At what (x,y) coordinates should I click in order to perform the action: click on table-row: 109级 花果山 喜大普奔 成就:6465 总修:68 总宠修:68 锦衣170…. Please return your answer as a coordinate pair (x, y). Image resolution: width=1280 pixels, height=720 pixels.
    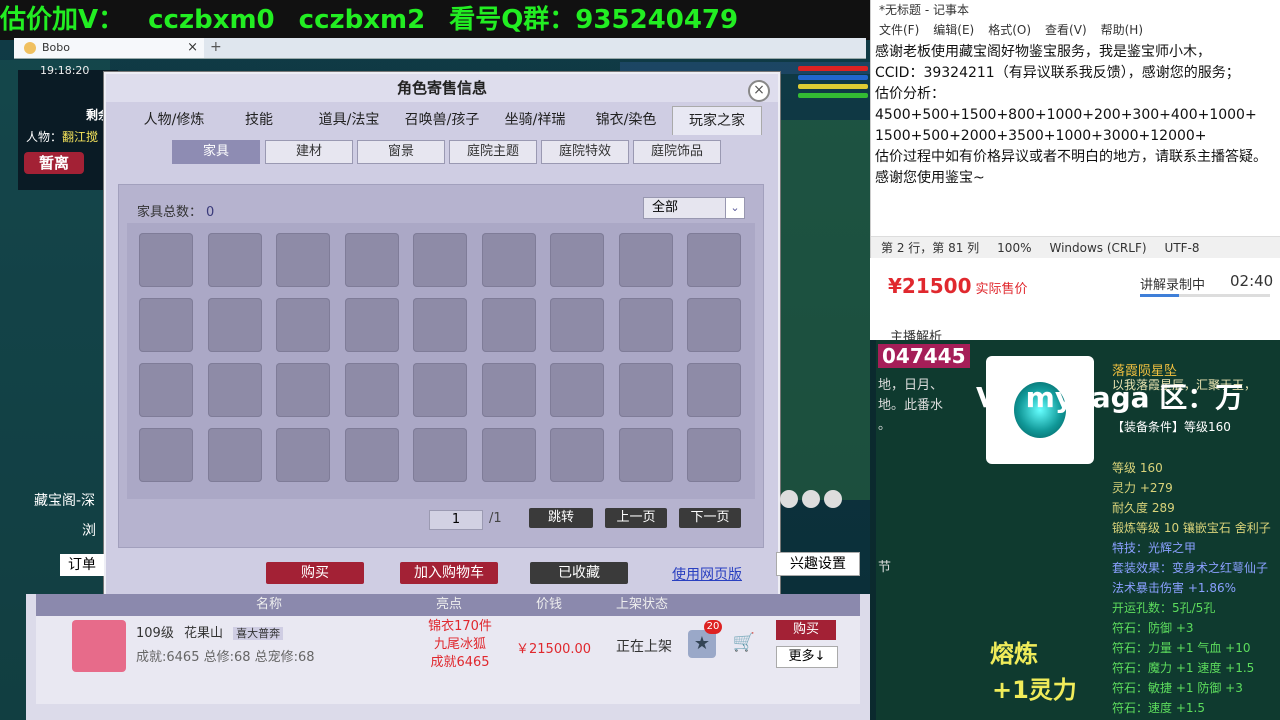
    Looking at the image, I should click on (448, 660).